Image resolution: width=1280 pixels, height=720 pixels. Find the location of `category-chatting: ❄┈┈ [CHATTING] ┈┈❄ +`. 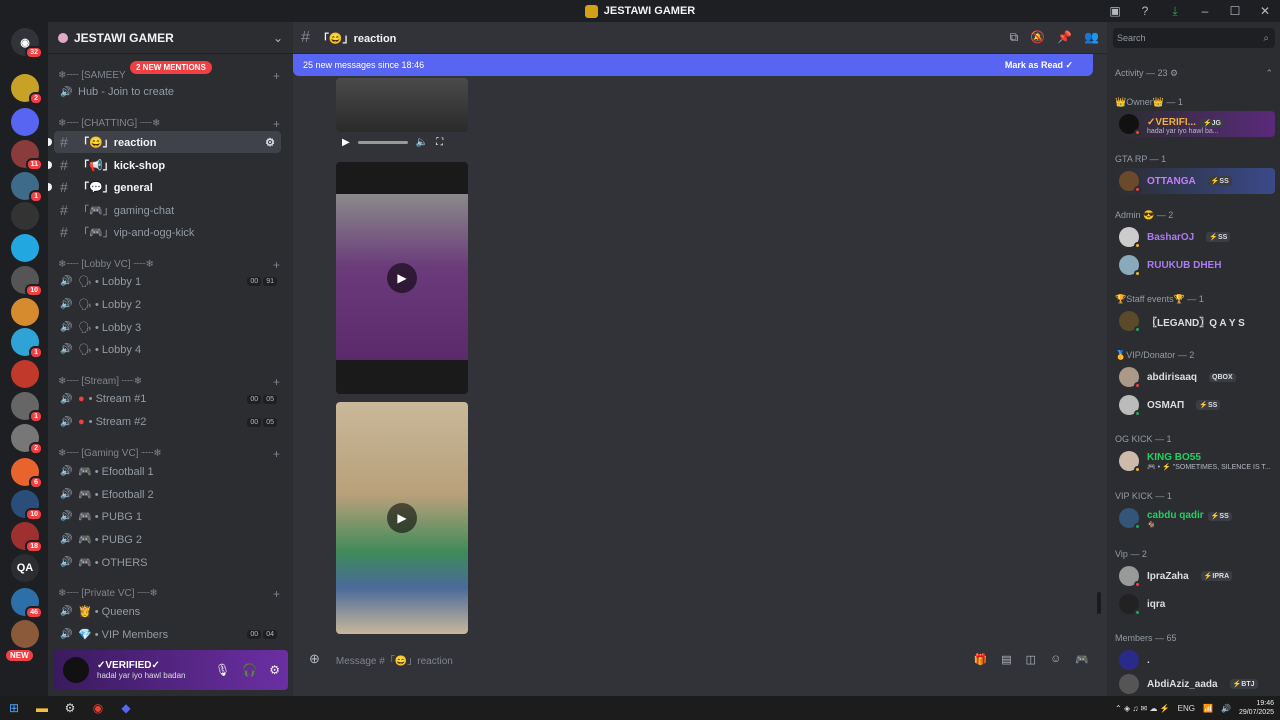

category-chatting: ❄┈┈ [CHATTING] ┈┈❄ + is located at coordinates (169, 124).